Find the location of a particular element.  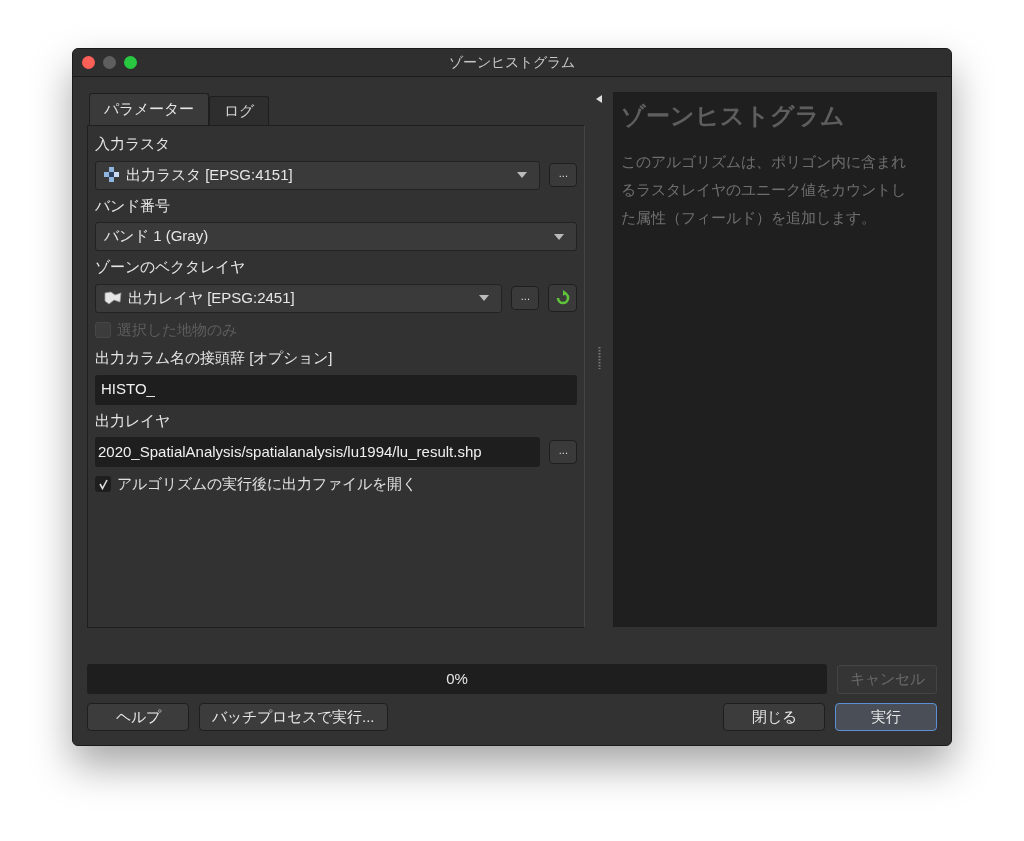

tab: パラメーター is located at coordinates (149, 109).